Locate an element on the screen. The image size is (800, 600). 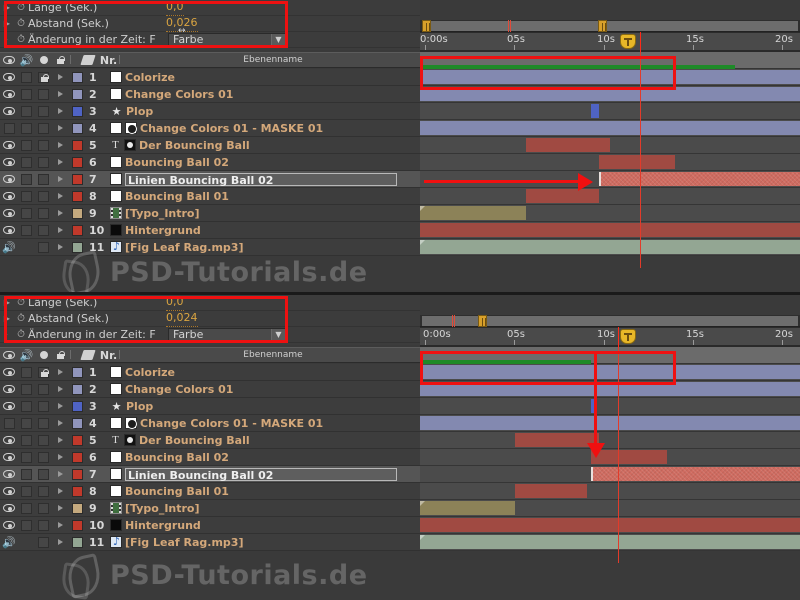
color-mode-dropdown-2: Farbe ▼ is located at coordinates (228, 335).